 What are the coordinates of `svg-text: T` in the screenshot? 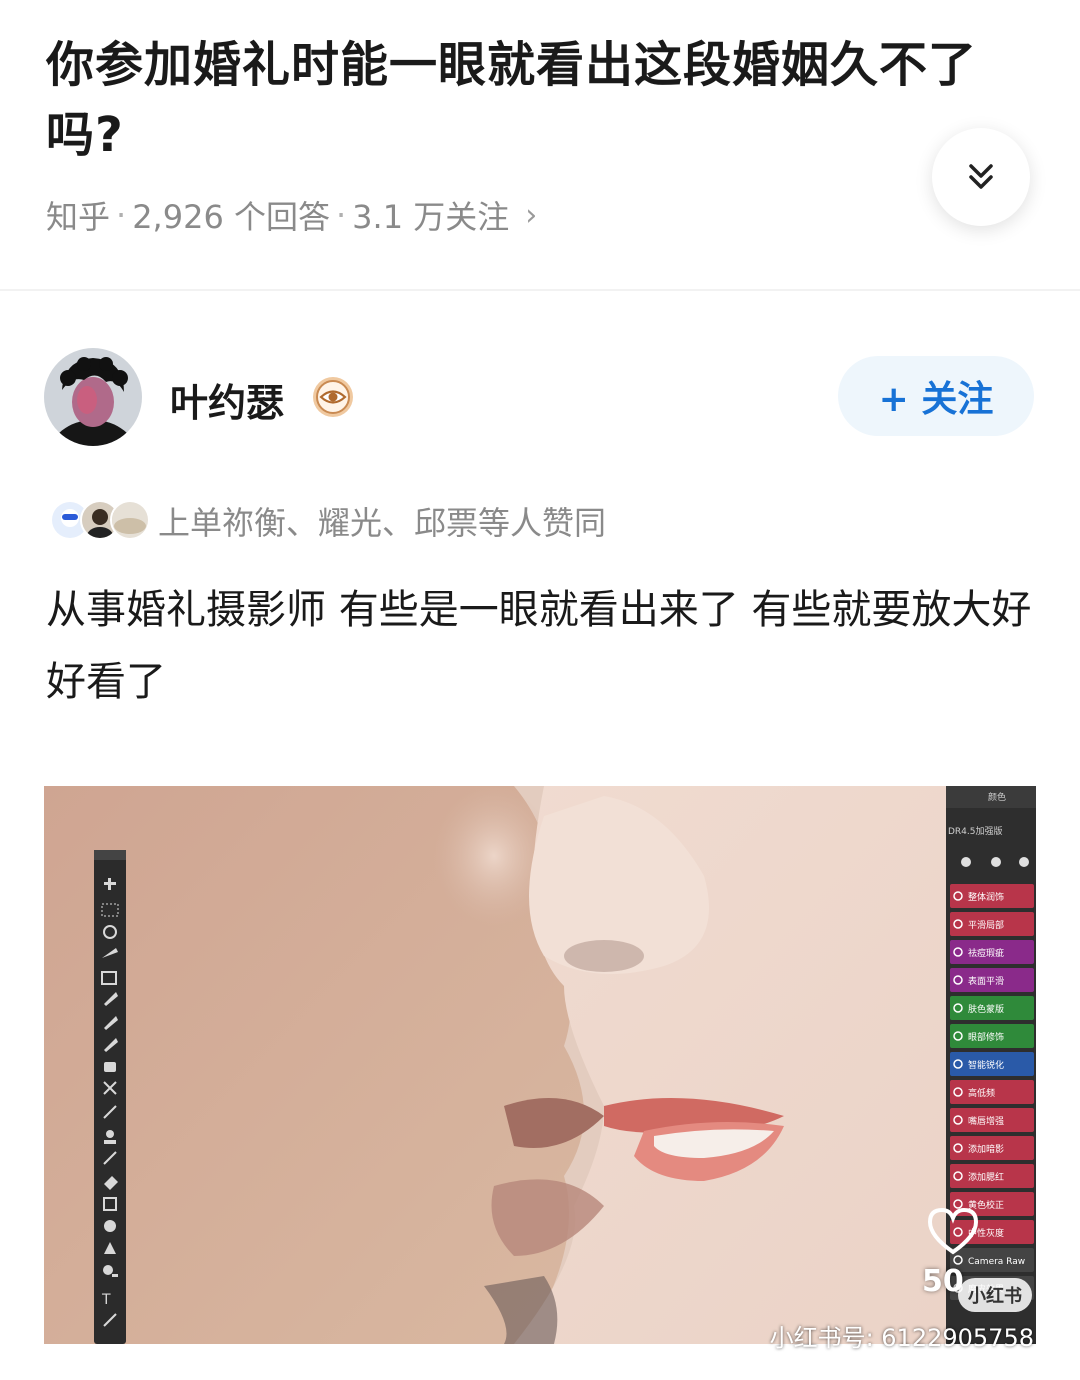 It's located at (106, 1300).